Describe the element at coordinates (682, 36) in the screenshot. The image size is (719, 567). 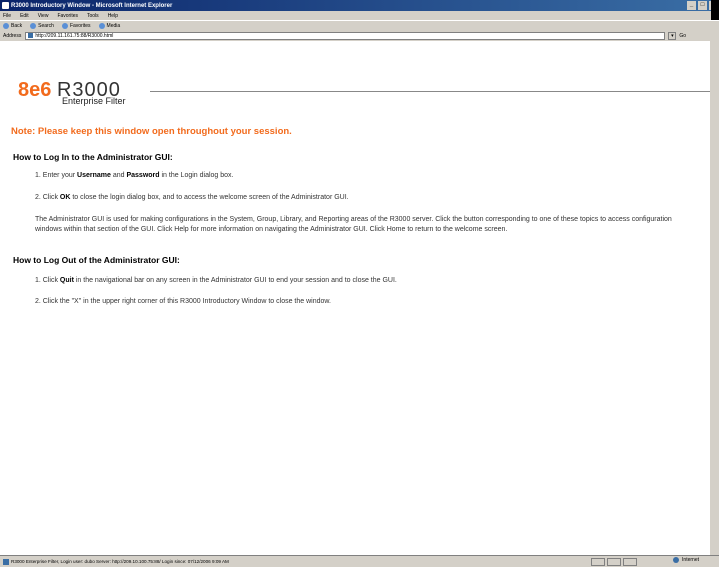
I see `go-button: Go` at that location.